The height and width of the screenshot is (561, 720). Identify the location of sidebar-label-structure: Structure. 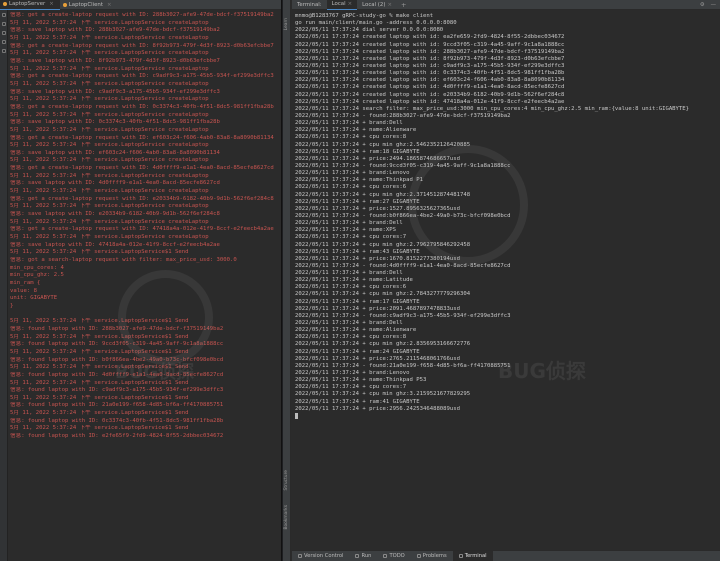
(286, 480).